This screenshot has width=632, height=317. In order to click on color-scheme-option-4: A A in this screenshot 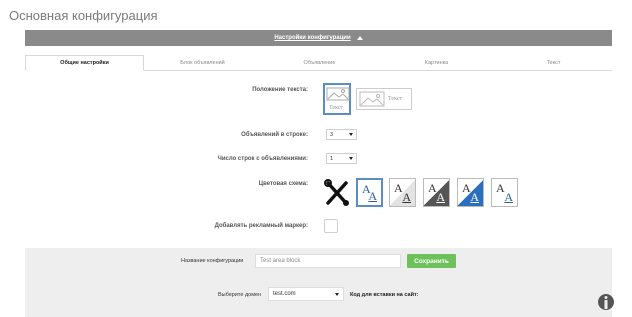, I will do `click(470, 192)`.